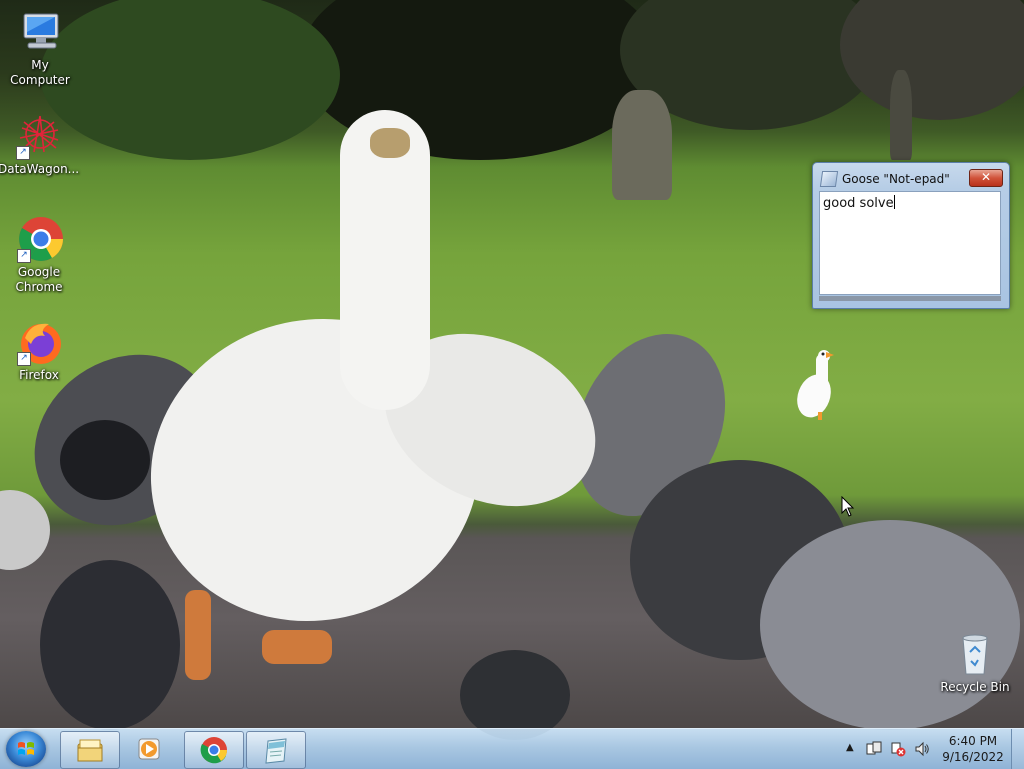  I want to click on network-error-icon, so click(898, 749).